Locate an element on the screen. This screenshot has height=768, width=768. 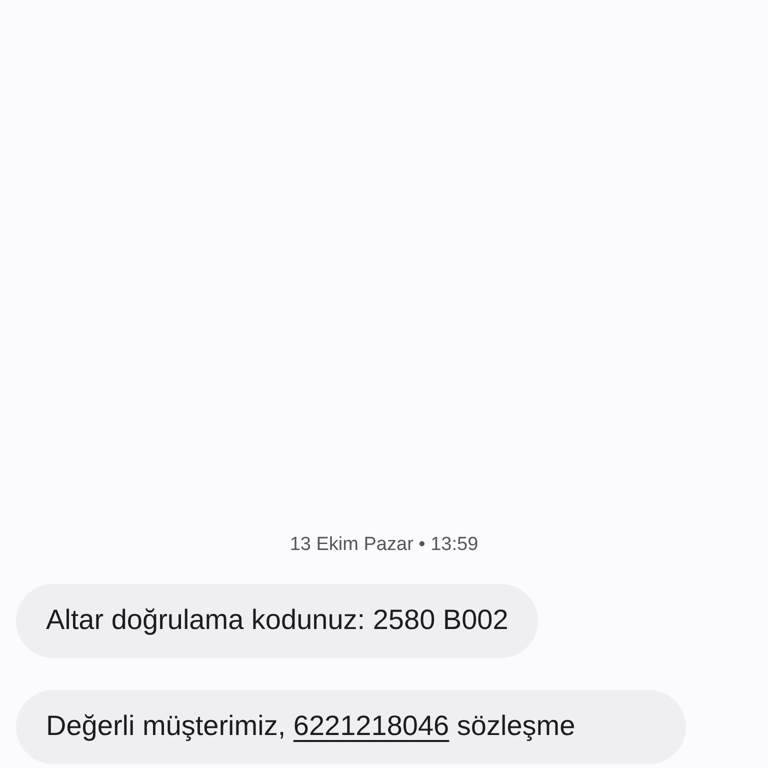
date-header: 13 Ekim Pazar • 13:59 is located at coordinates (384, 545).